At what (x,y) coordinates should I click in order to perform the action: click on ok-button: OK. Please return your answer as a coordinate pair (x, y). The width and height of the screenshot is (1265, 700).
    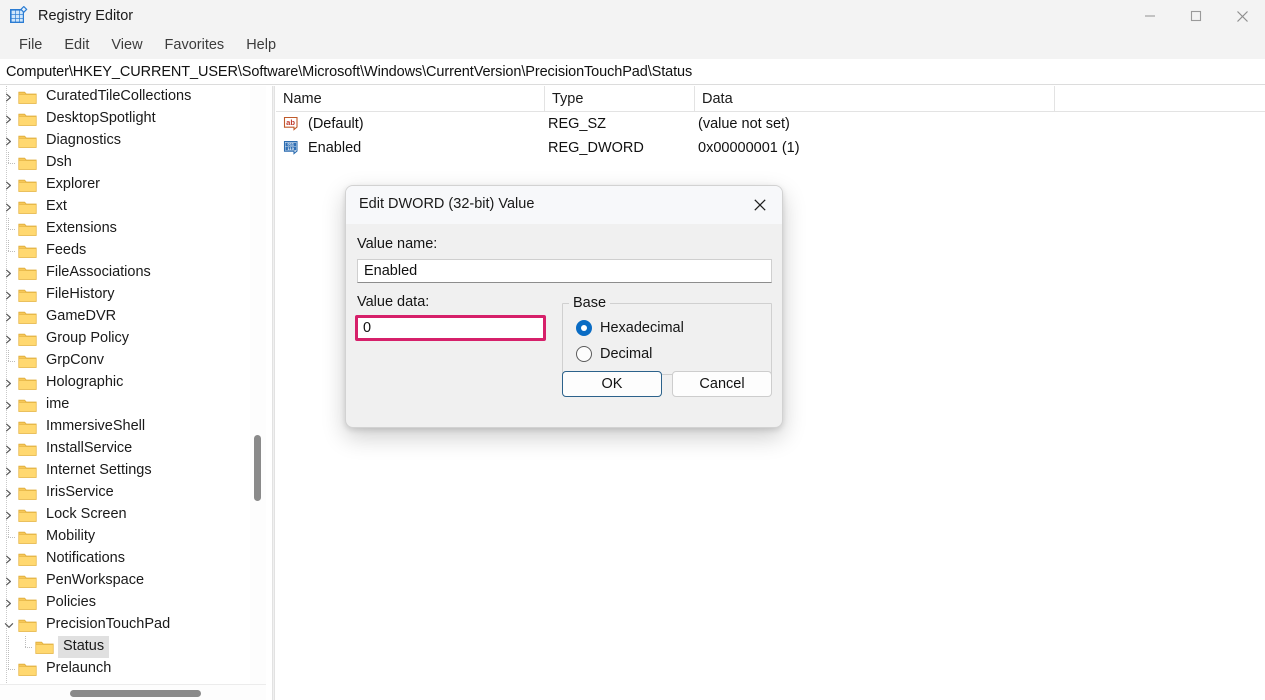
    Looking at the image, I should click on (612, 384).